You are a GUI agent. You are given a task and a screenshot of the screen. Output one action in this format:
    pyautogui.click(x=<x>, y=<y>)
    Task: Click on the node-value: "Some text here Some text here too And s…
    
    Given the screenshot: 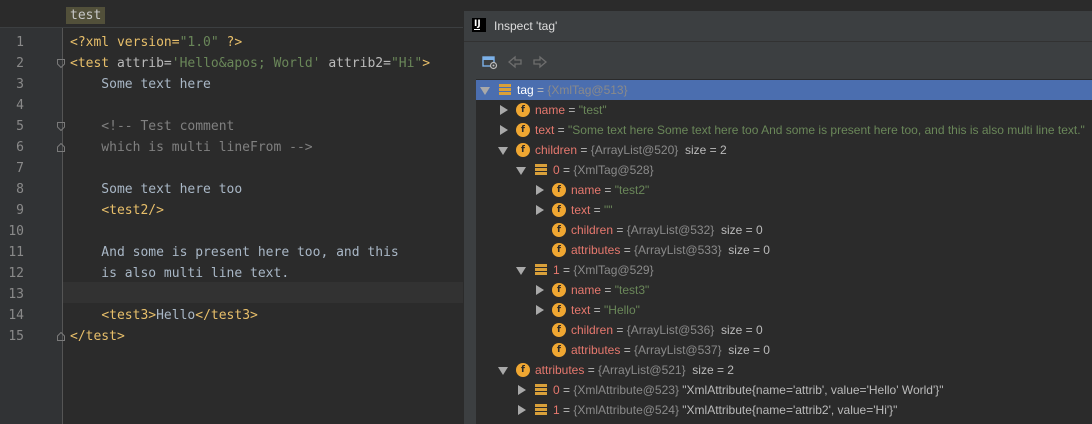 What is the action you would take?
    pyautogui.click(x=826, y=130)
    